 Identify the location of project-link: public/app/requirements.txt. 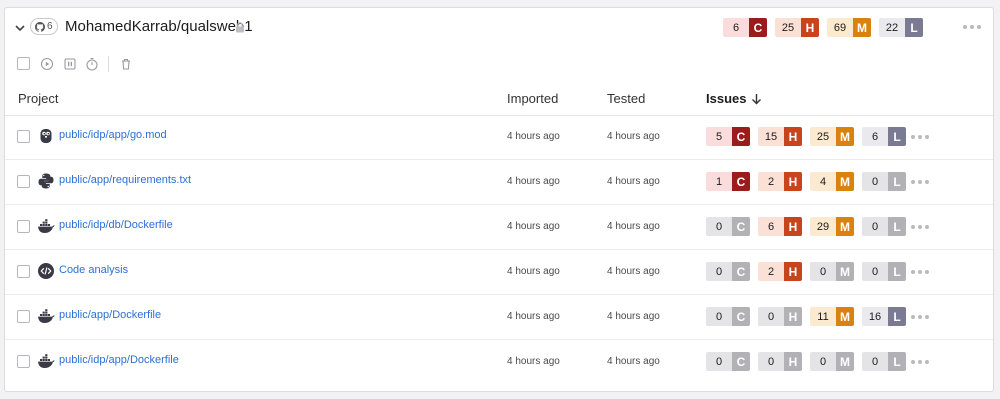
(125, 180).